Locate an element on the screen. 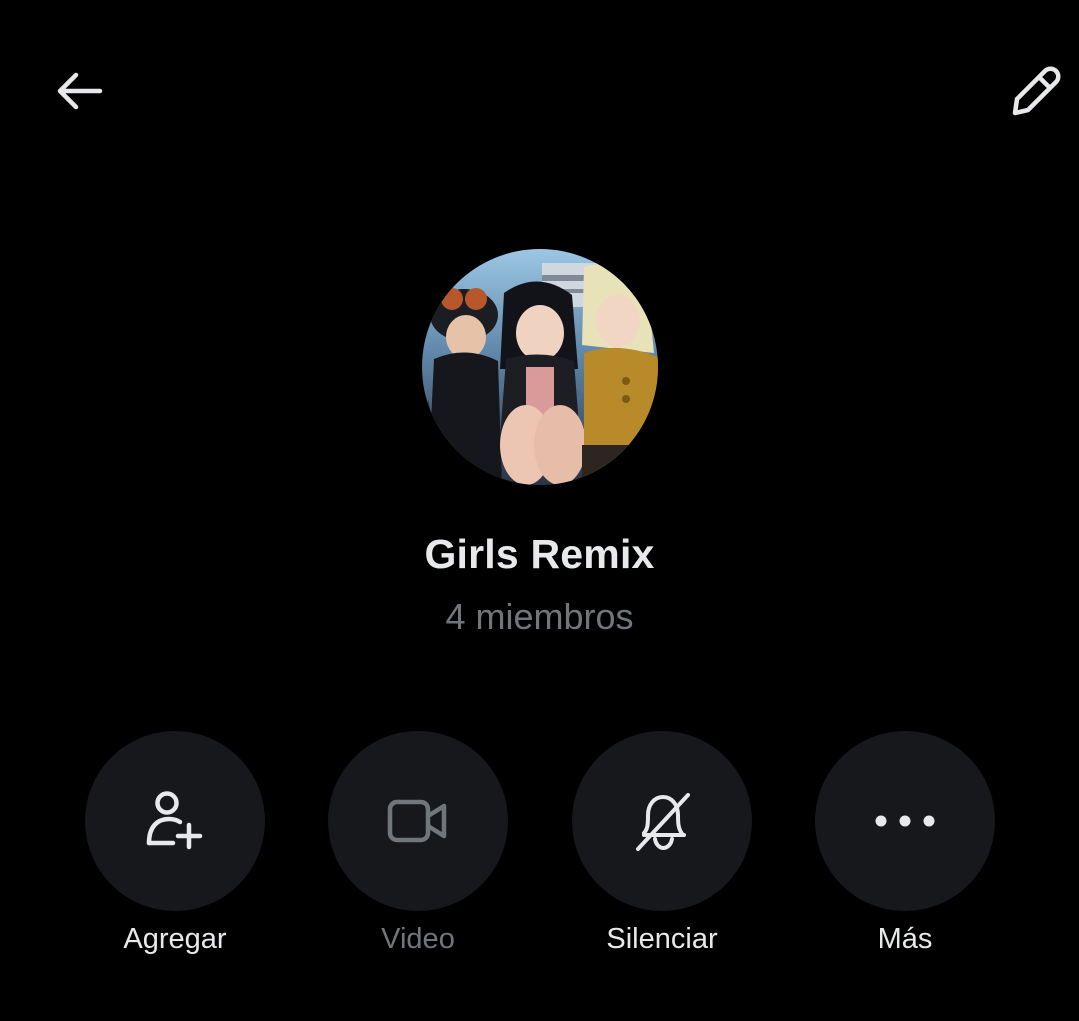 The height and width of the screenshot is (1021, 1079). pencil-icon is located at coordinates (1036, 91).